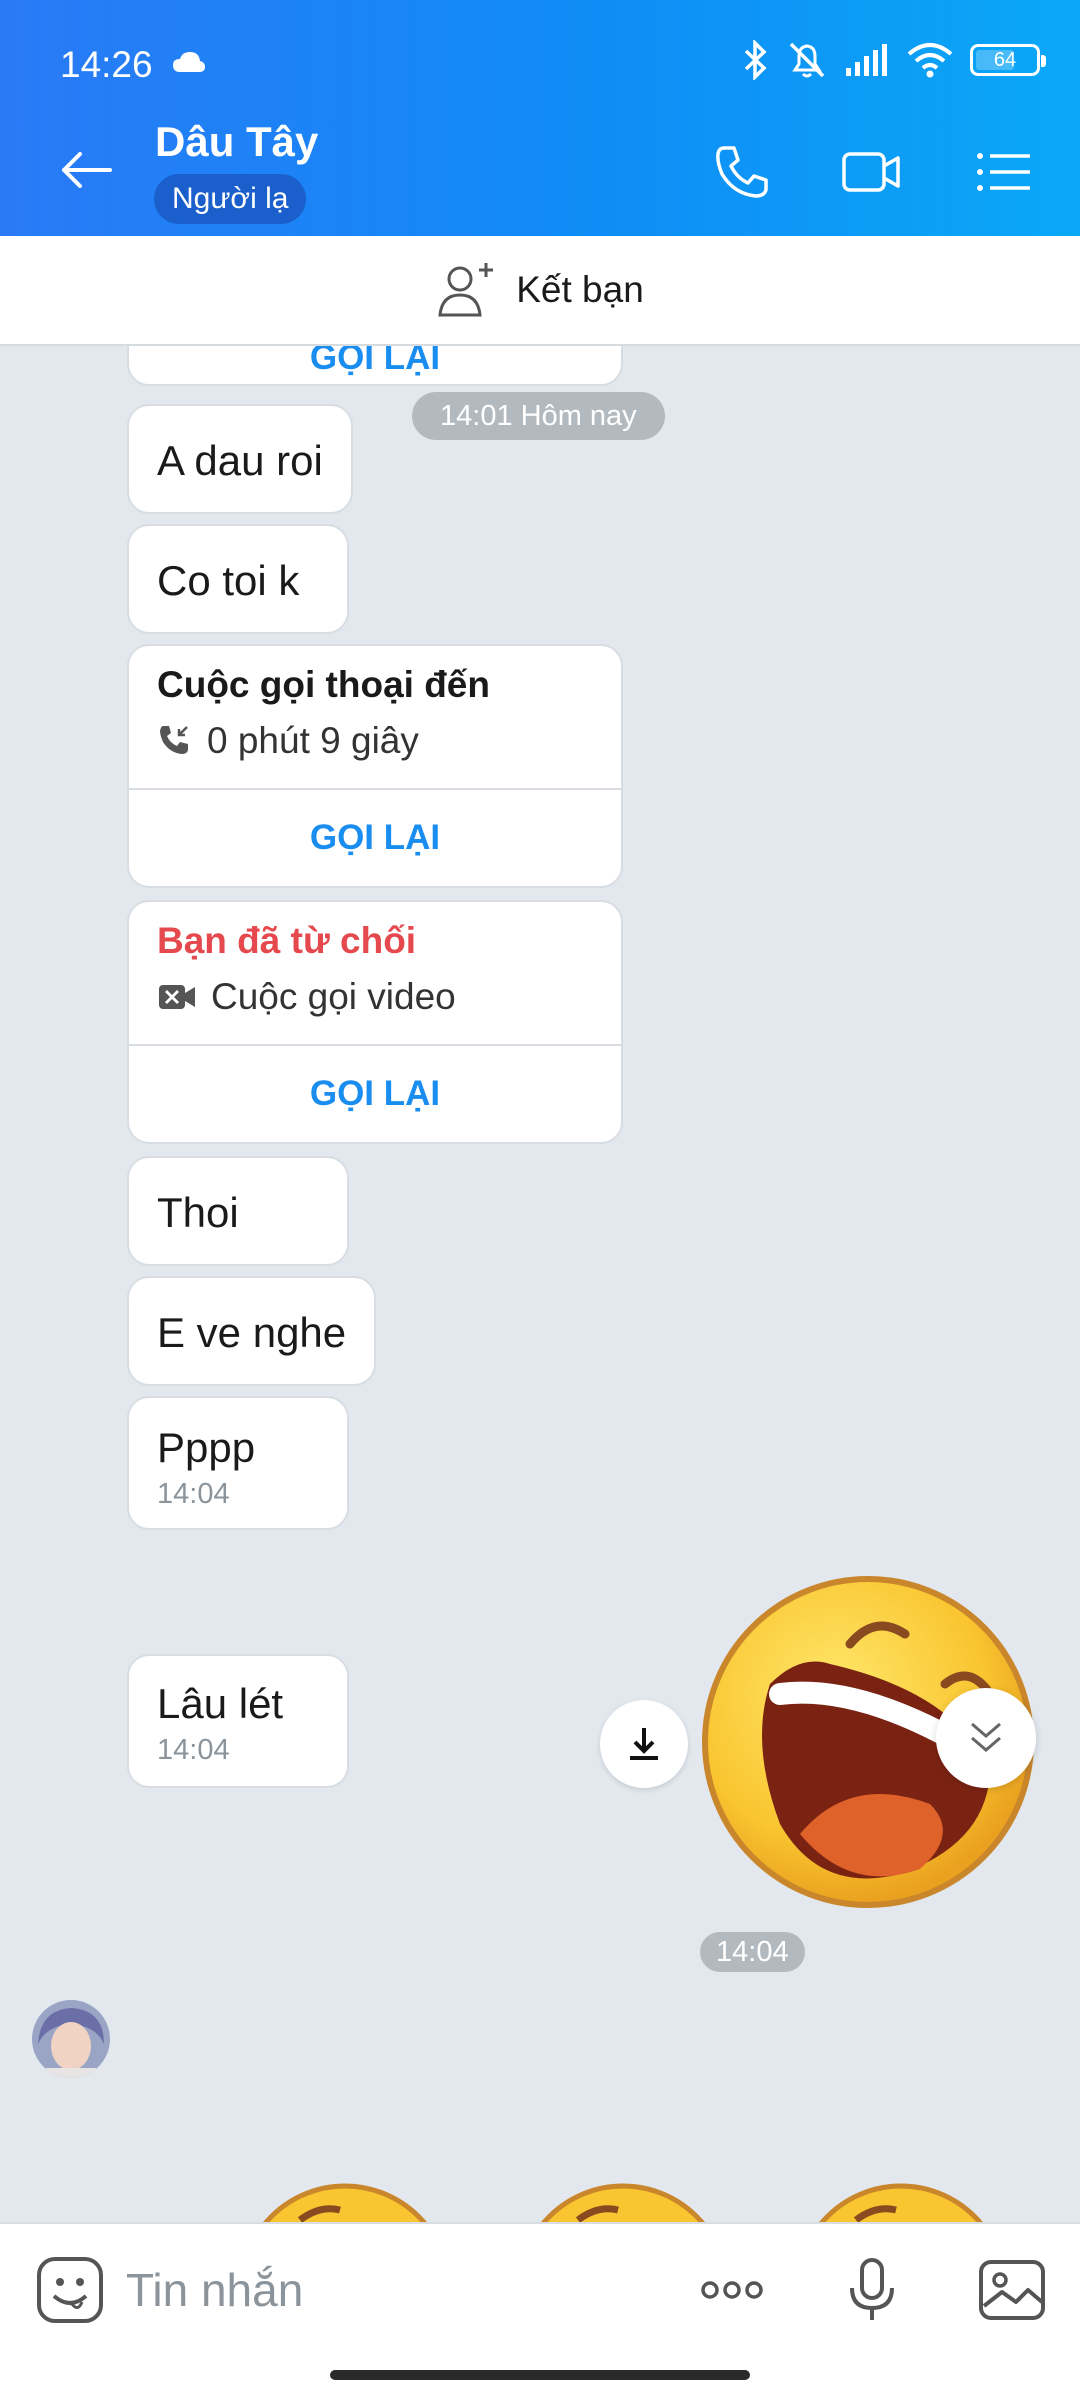 The width and height of the screenshot is (1080, 2400). I want to click on message-text: A dau roi, so click(240, 460).